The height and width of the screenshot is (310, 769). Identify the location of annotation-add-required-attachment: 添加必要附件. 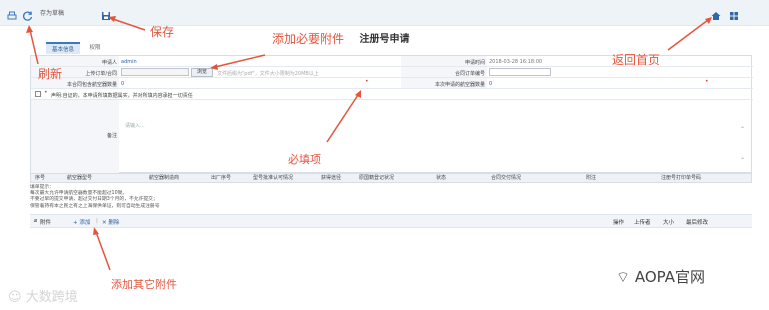
(308, 39).